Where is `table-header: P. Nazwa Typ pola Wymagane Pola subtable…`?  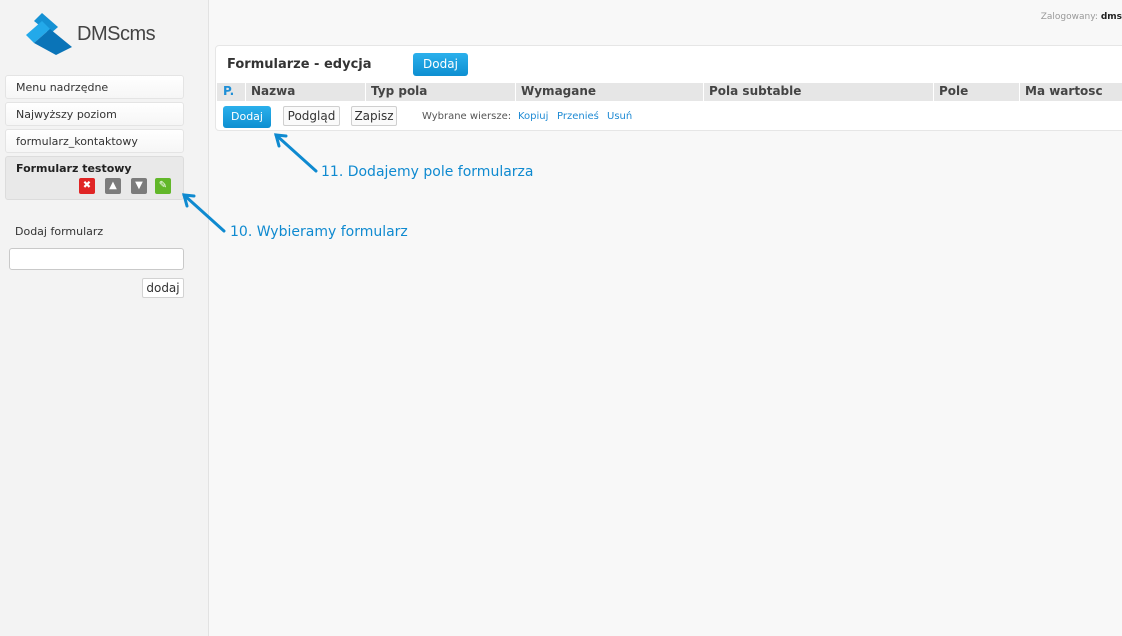 table-header: P. Nazwa Typ pola Wymagane Pola subtable… is located at coordinates (669, 92).